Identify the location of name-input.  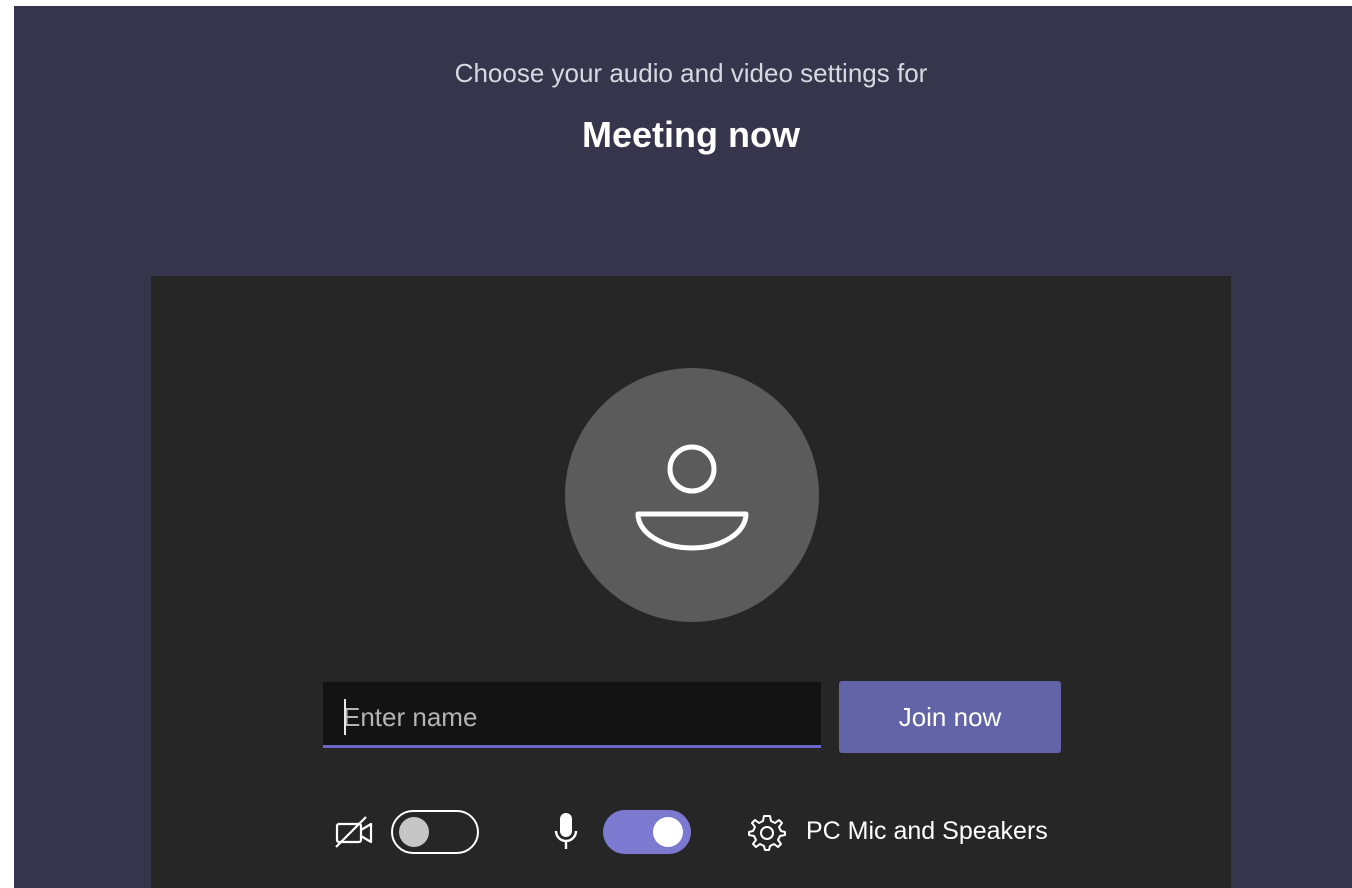
(572, 715).